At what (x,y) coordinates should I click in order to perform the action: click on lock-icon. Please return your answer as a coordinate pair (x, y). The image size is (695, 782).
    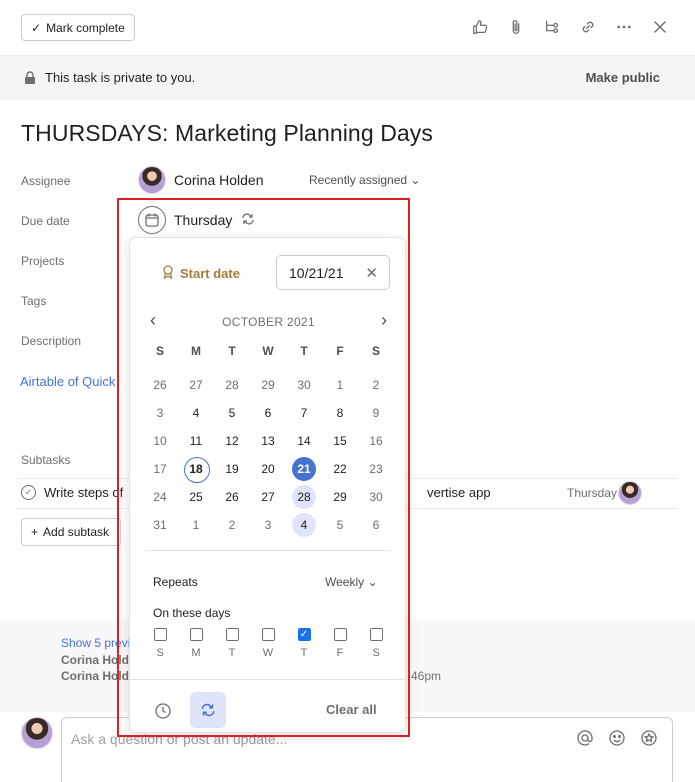
    Looking at the image, I should click on (30, 78).